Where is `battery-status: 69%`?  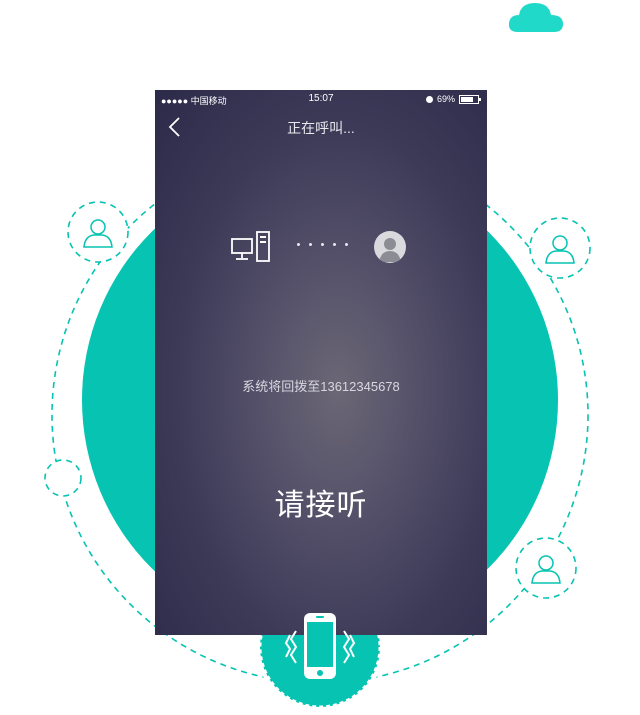
battery-status: 69% is located at coordinates (453, 99).